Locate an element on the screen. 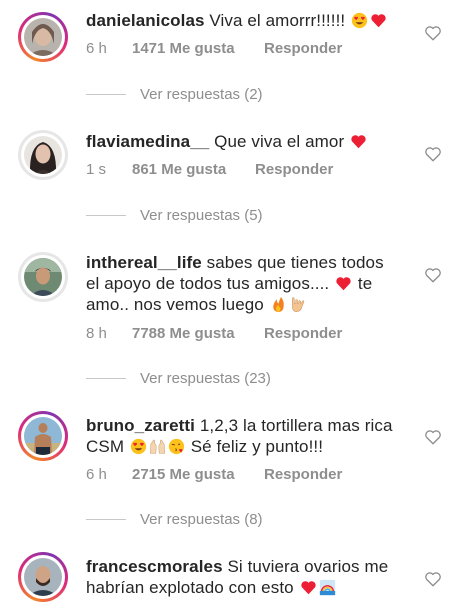  fire-icon is located at coordinates (278, 304).